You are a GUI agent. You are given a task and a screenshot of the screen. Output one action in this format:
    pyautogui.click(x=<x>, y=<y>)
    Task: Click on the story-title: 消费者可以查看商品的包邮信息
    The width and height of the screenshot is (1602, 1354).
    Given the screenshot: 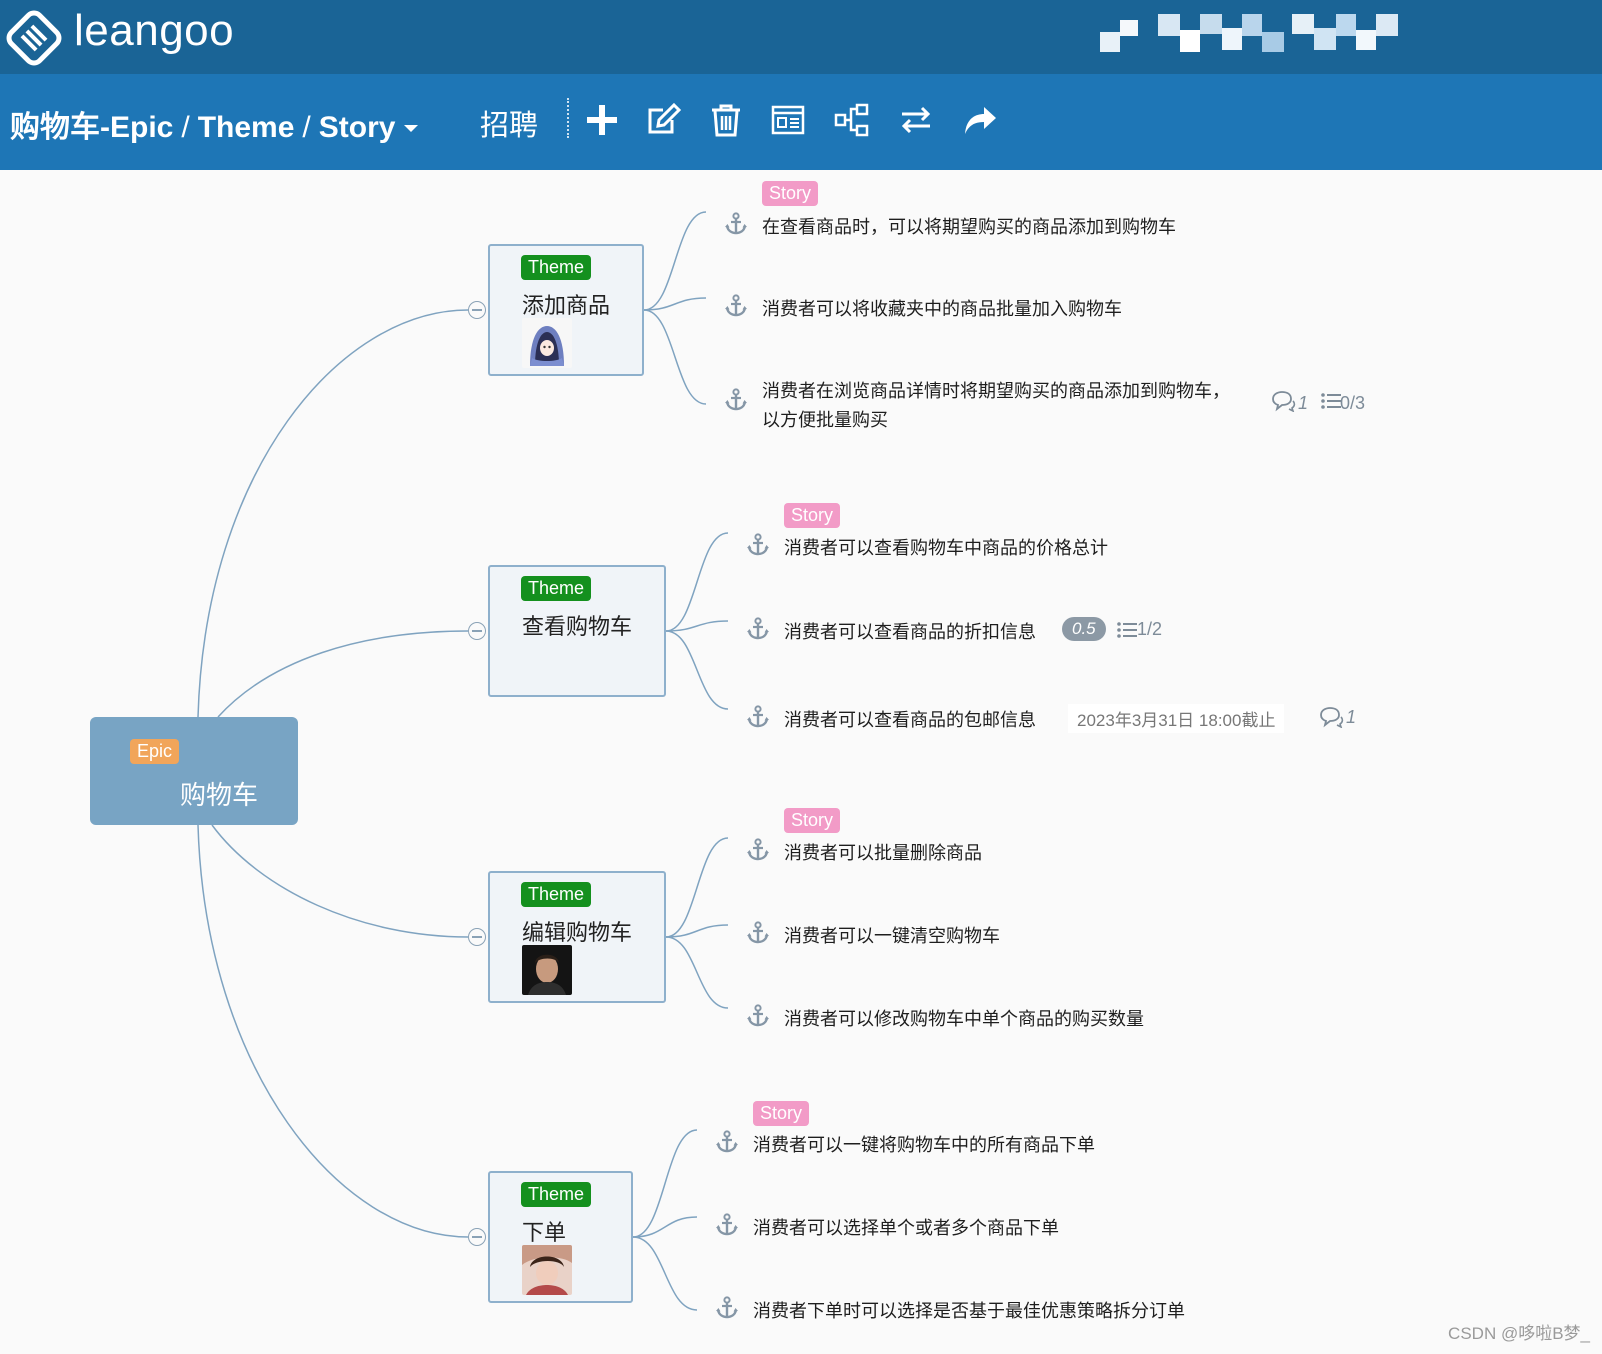 What is the action you would take?
    pyautogui.click(x=910, y=720)
    